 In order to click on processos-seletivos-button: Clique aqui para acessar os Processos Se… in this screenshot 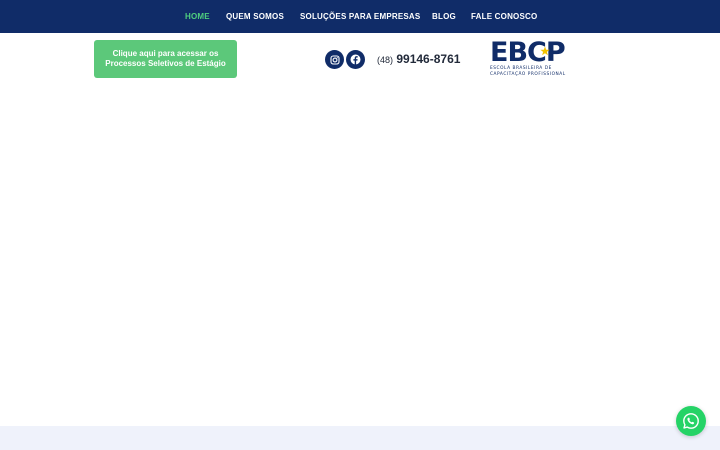, I will do `click(165, 59)`.